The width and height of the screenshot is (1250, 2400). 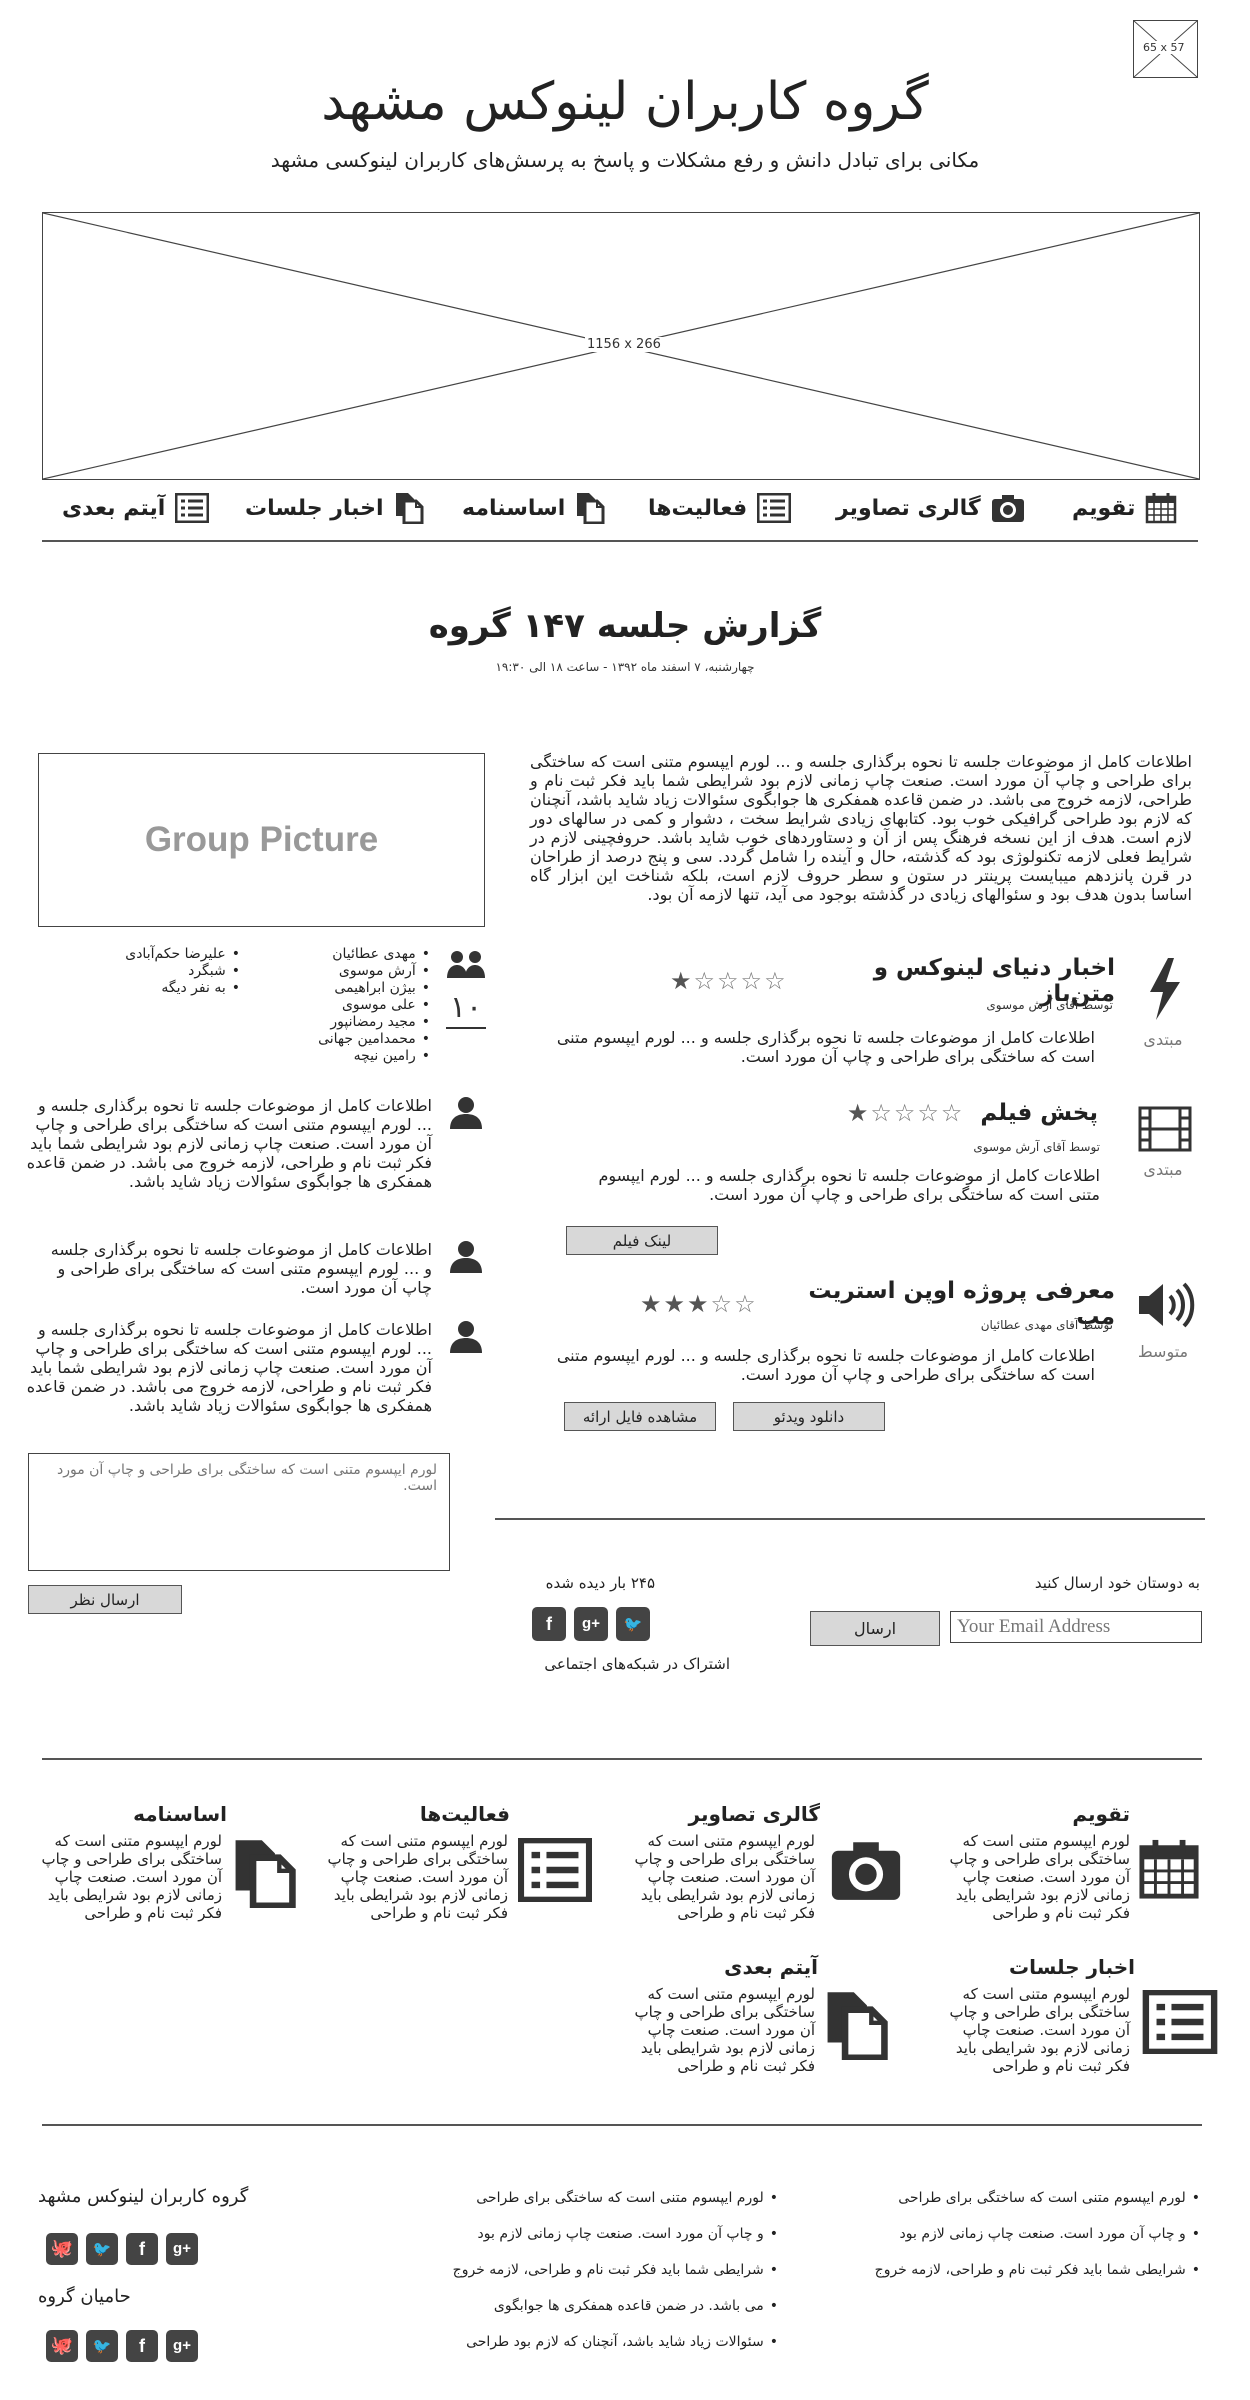 I want to click on nav-item-news: اخبار جلسات, so click(x=334, y=508).